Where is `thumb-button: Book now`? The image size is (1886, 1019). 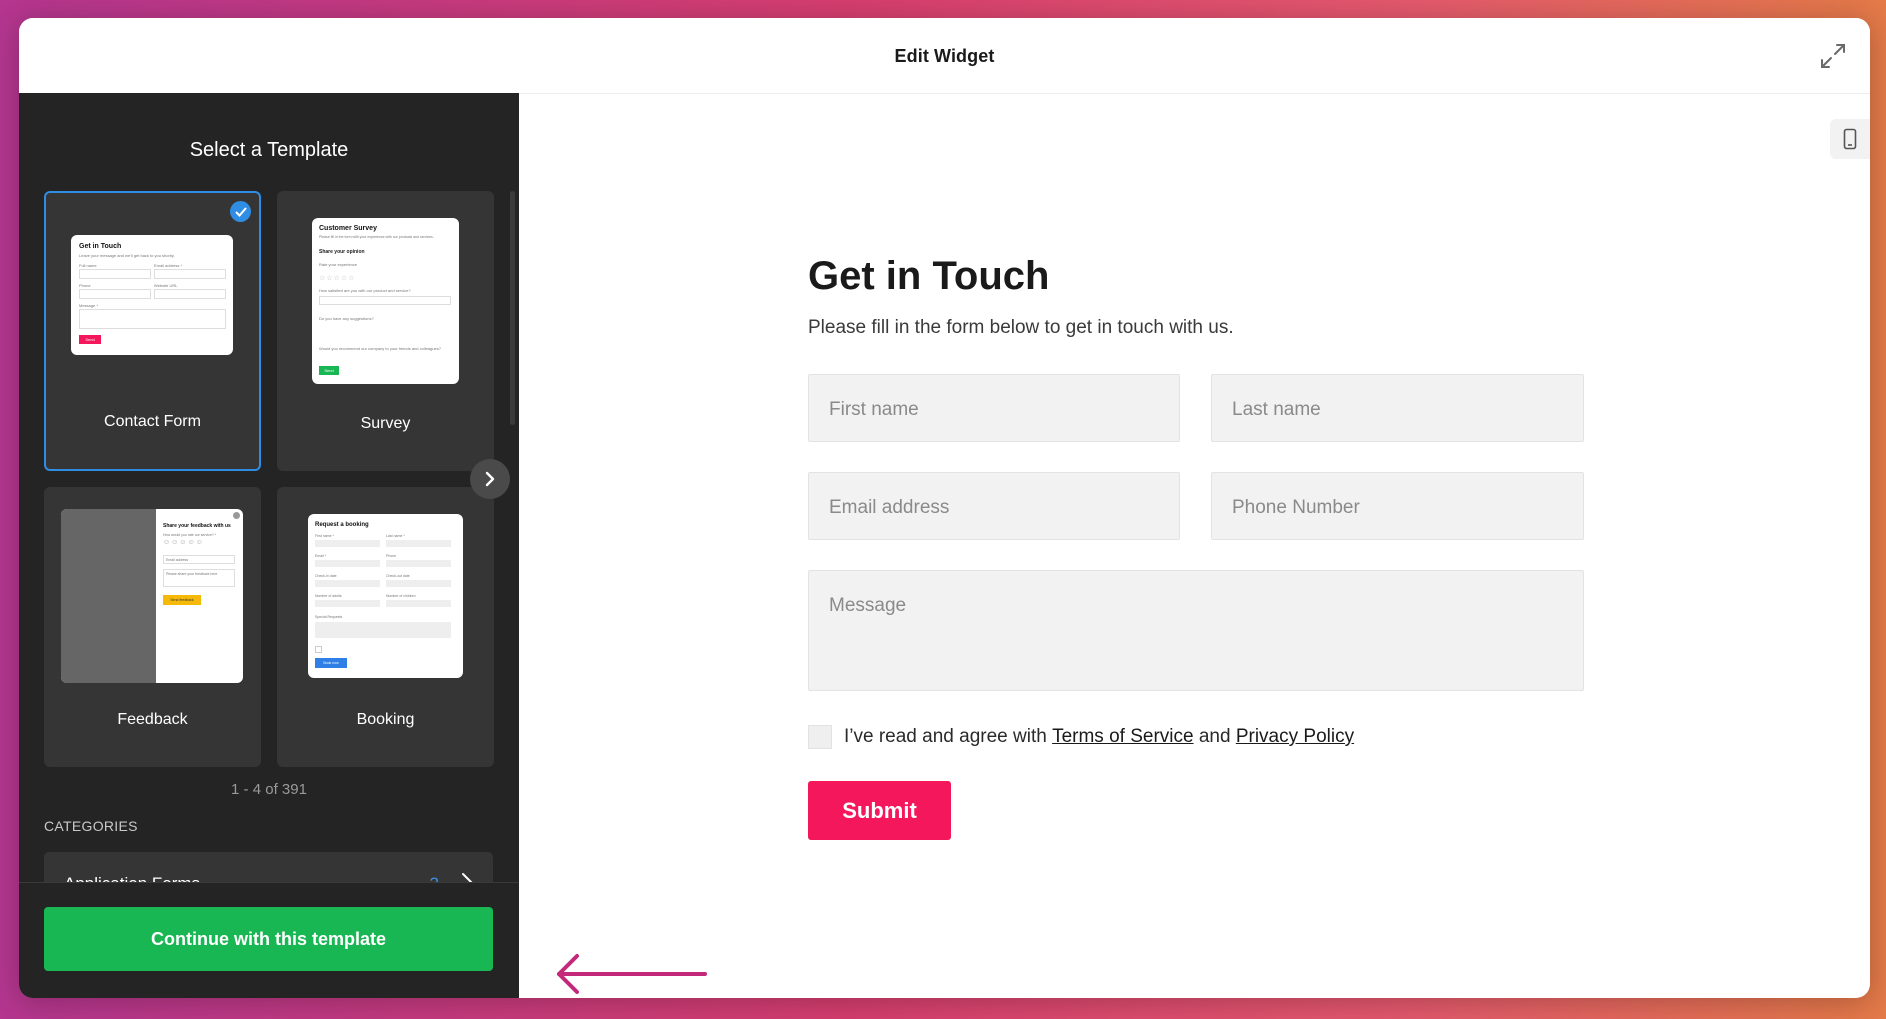 thumb-button: Book now is located at coordinates (331, 663).